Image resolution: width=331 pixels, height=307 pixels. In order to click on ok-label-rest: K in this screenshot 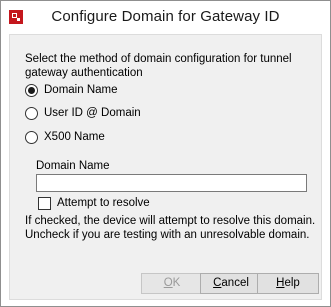, I will do `click(176, 283)`.